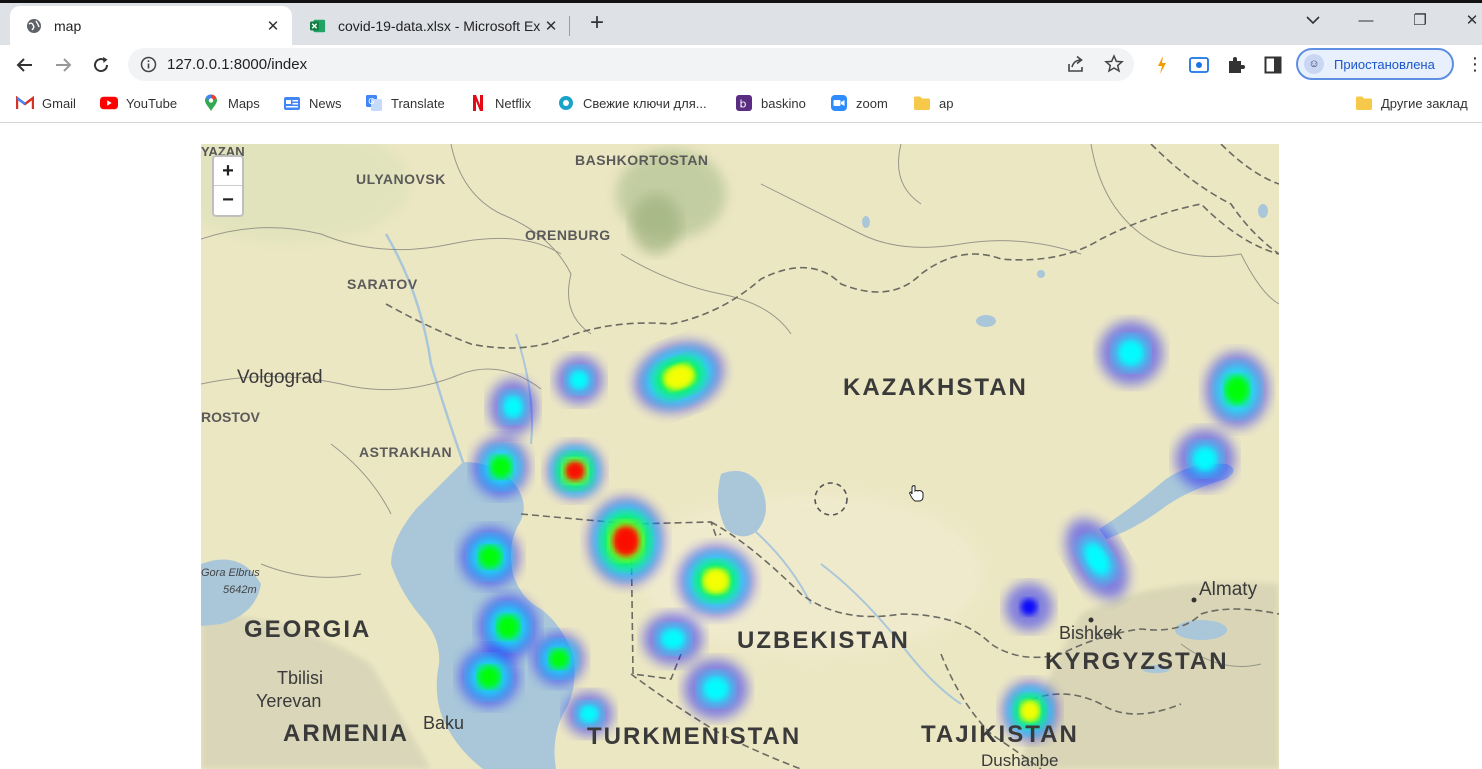  What do you see at coordinates (716, 581) in the screenshot?
I see `heat-spot-aral` at bounding box center [716, 581].